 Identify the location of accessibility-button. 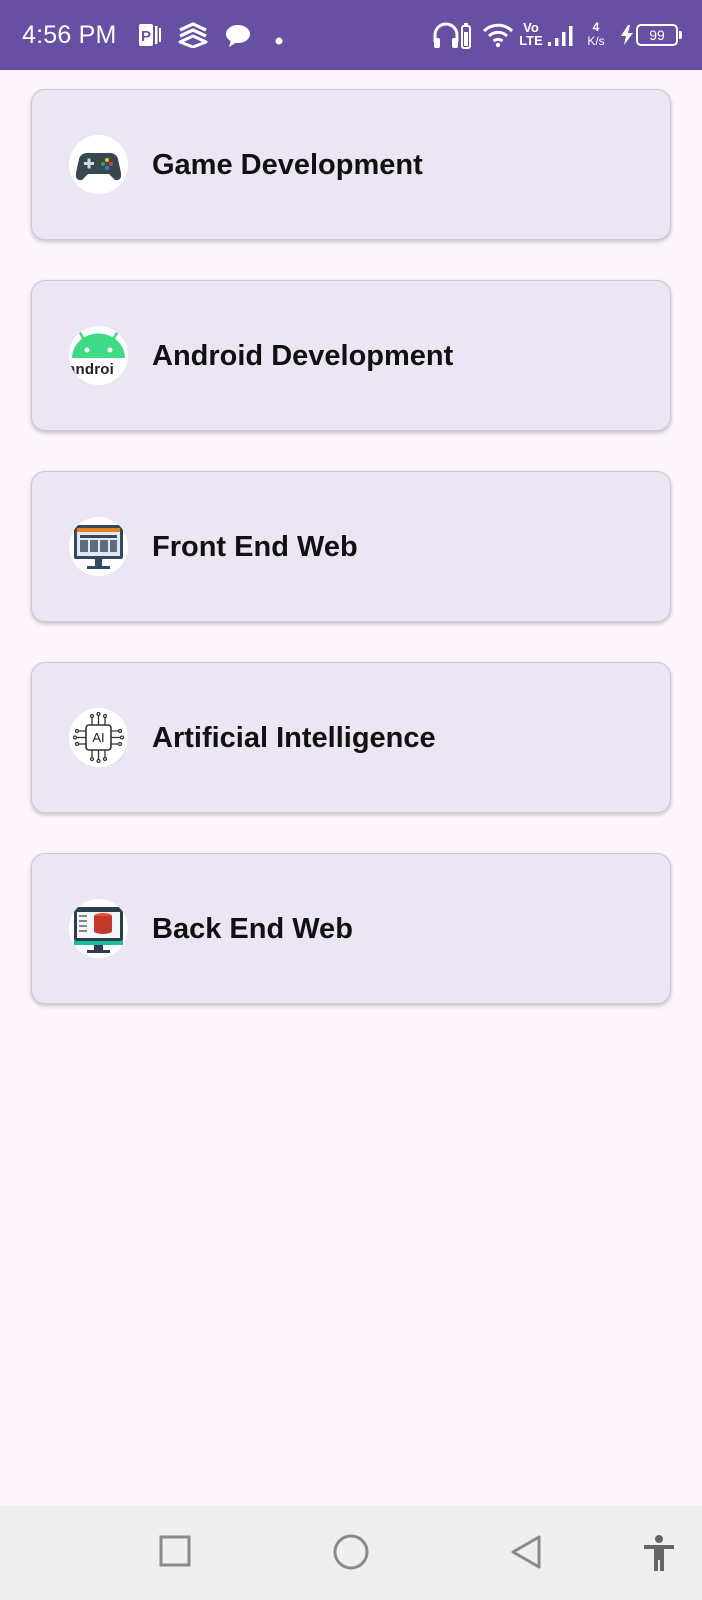
(659, 1555).